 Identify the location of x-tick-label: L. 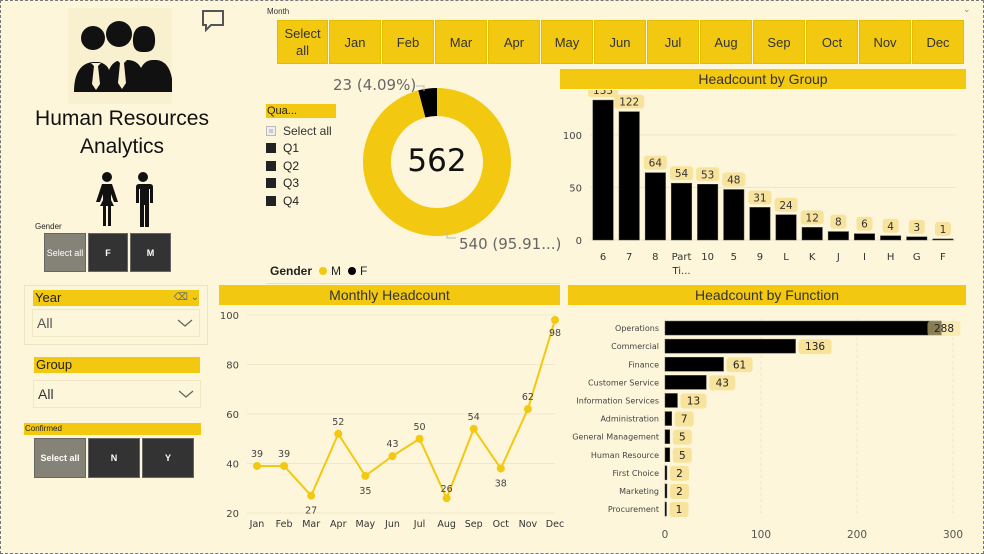
(786, 257).